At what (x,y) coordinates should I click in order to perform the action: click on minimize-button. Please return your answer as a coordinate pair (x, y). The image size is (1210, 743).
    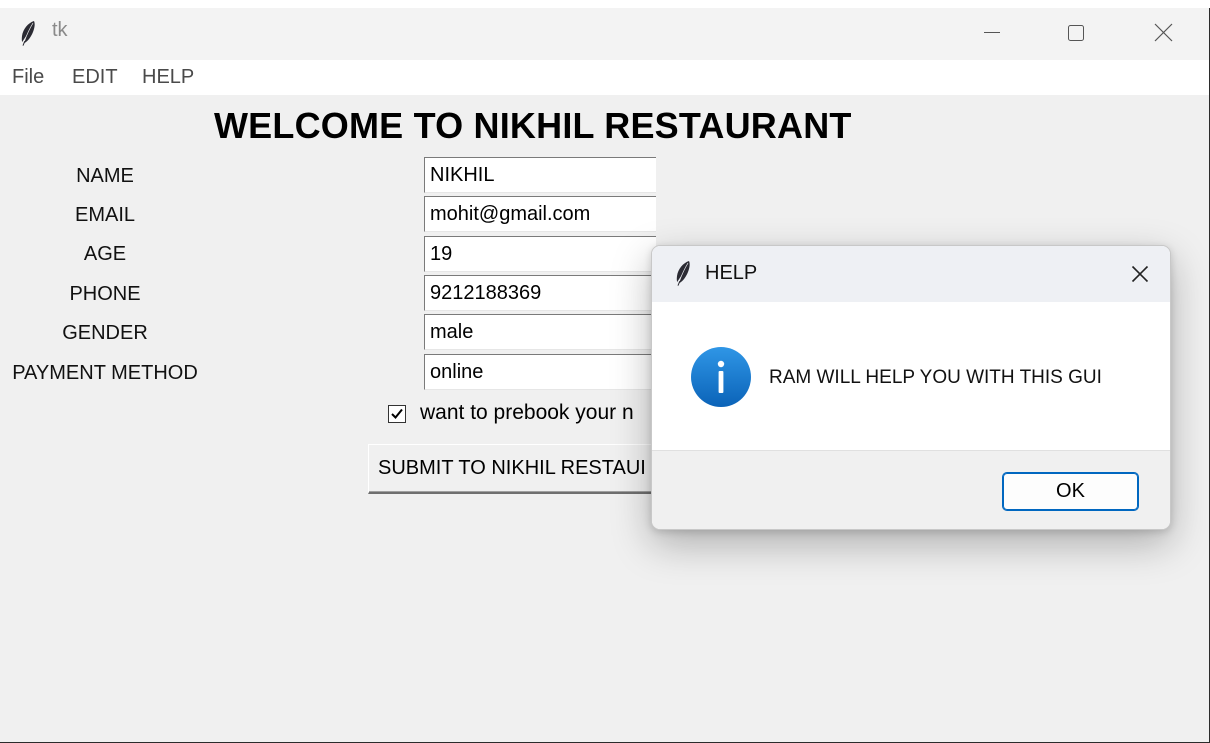
    Looking at the image, I should click on (992, 32).